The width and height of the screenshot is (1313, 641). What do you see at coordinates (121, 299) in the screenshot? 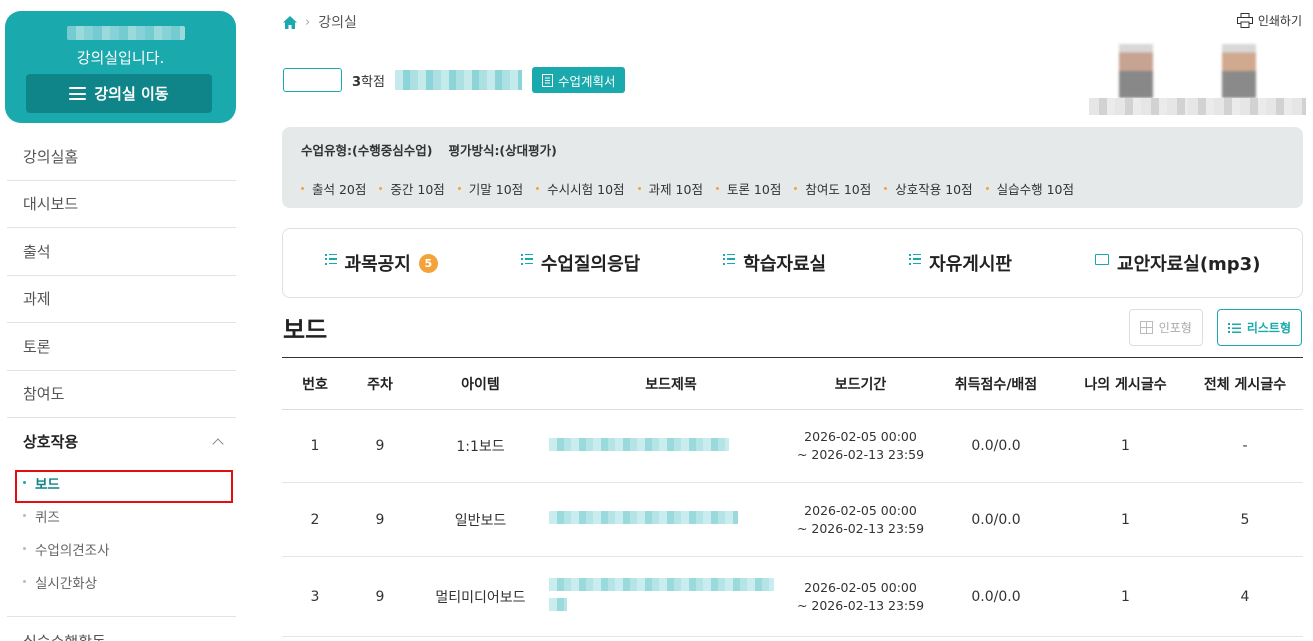
I see `sidebar-item-assignment: 과제` at bounding box center [121, 299].